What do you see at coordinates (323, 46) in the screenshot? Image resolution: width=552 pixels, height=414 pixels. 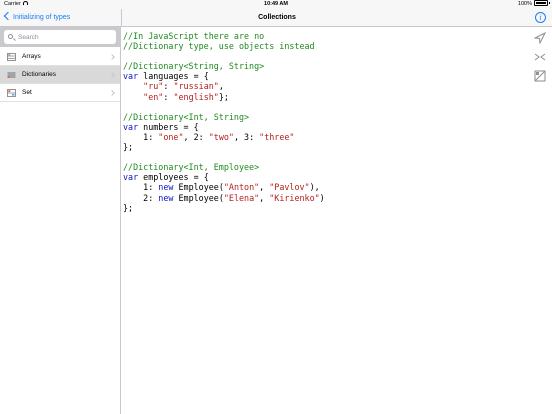 I see `code-line: //Dictionary type, use objects instead` at bounding box center [323, 46].